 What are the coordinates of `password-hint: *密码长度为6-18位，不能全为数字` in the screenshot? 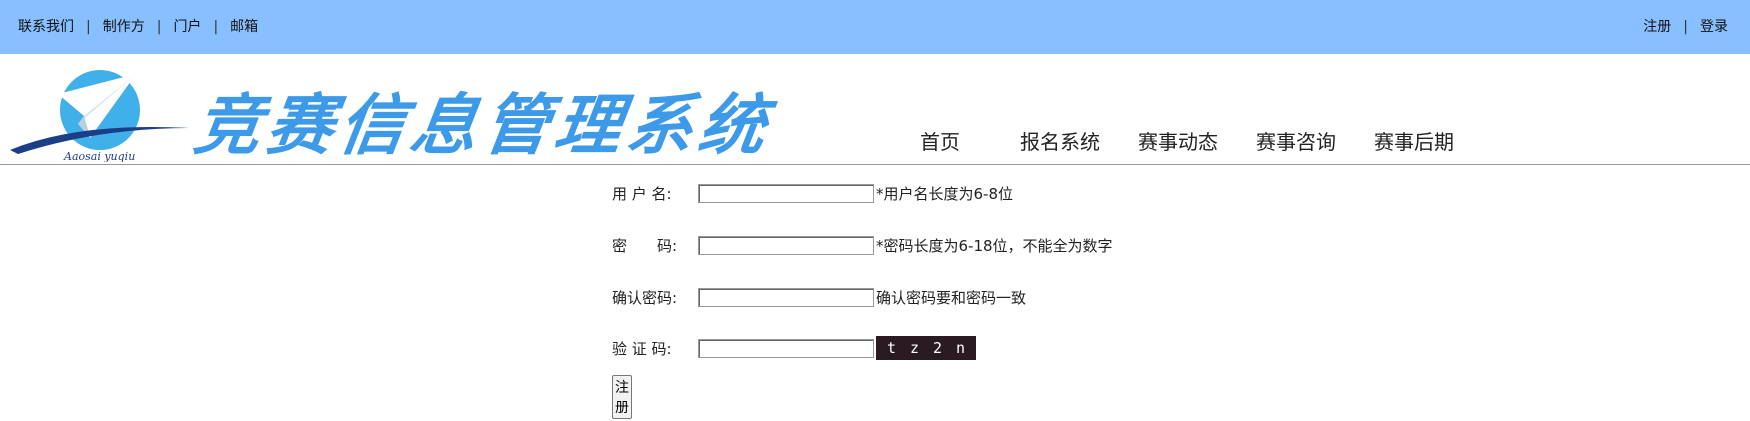 It's located at (994, 245).